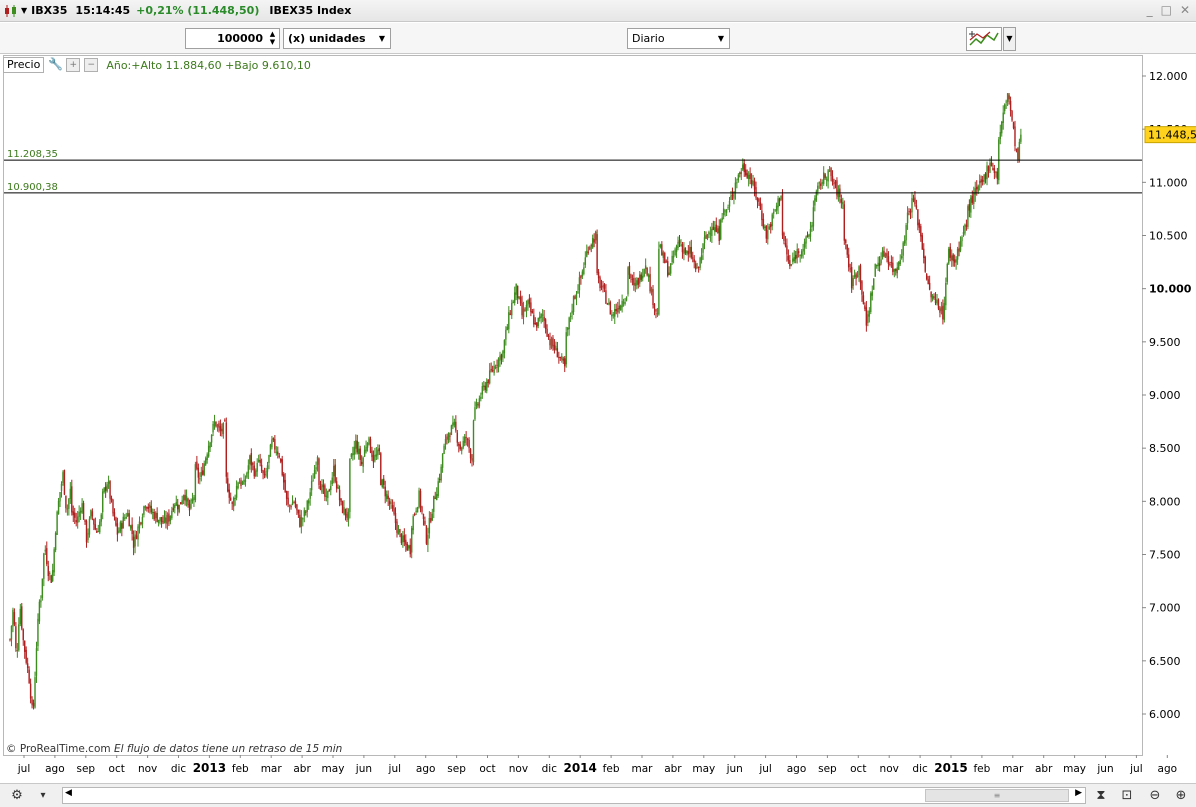 The height and width of the screenshot is (807, 1196). Describe the element at coordinates (1185, 10) in the screenshot. I see `close-icon: ✕` at that location.